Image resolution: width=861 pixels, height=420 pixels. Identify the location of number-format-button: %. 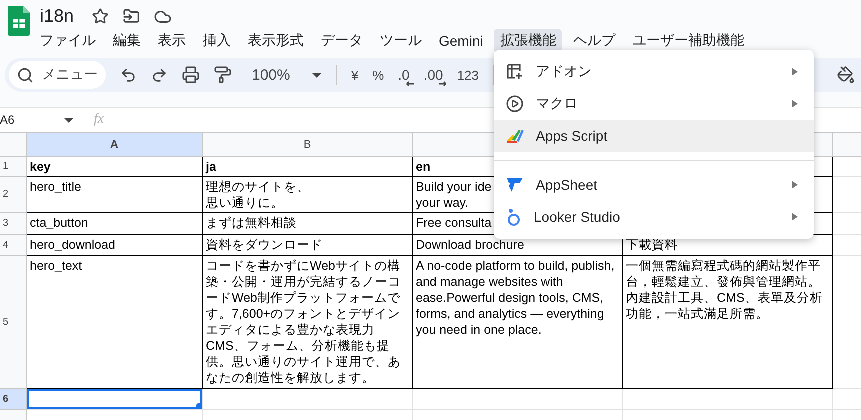
(378, 75).